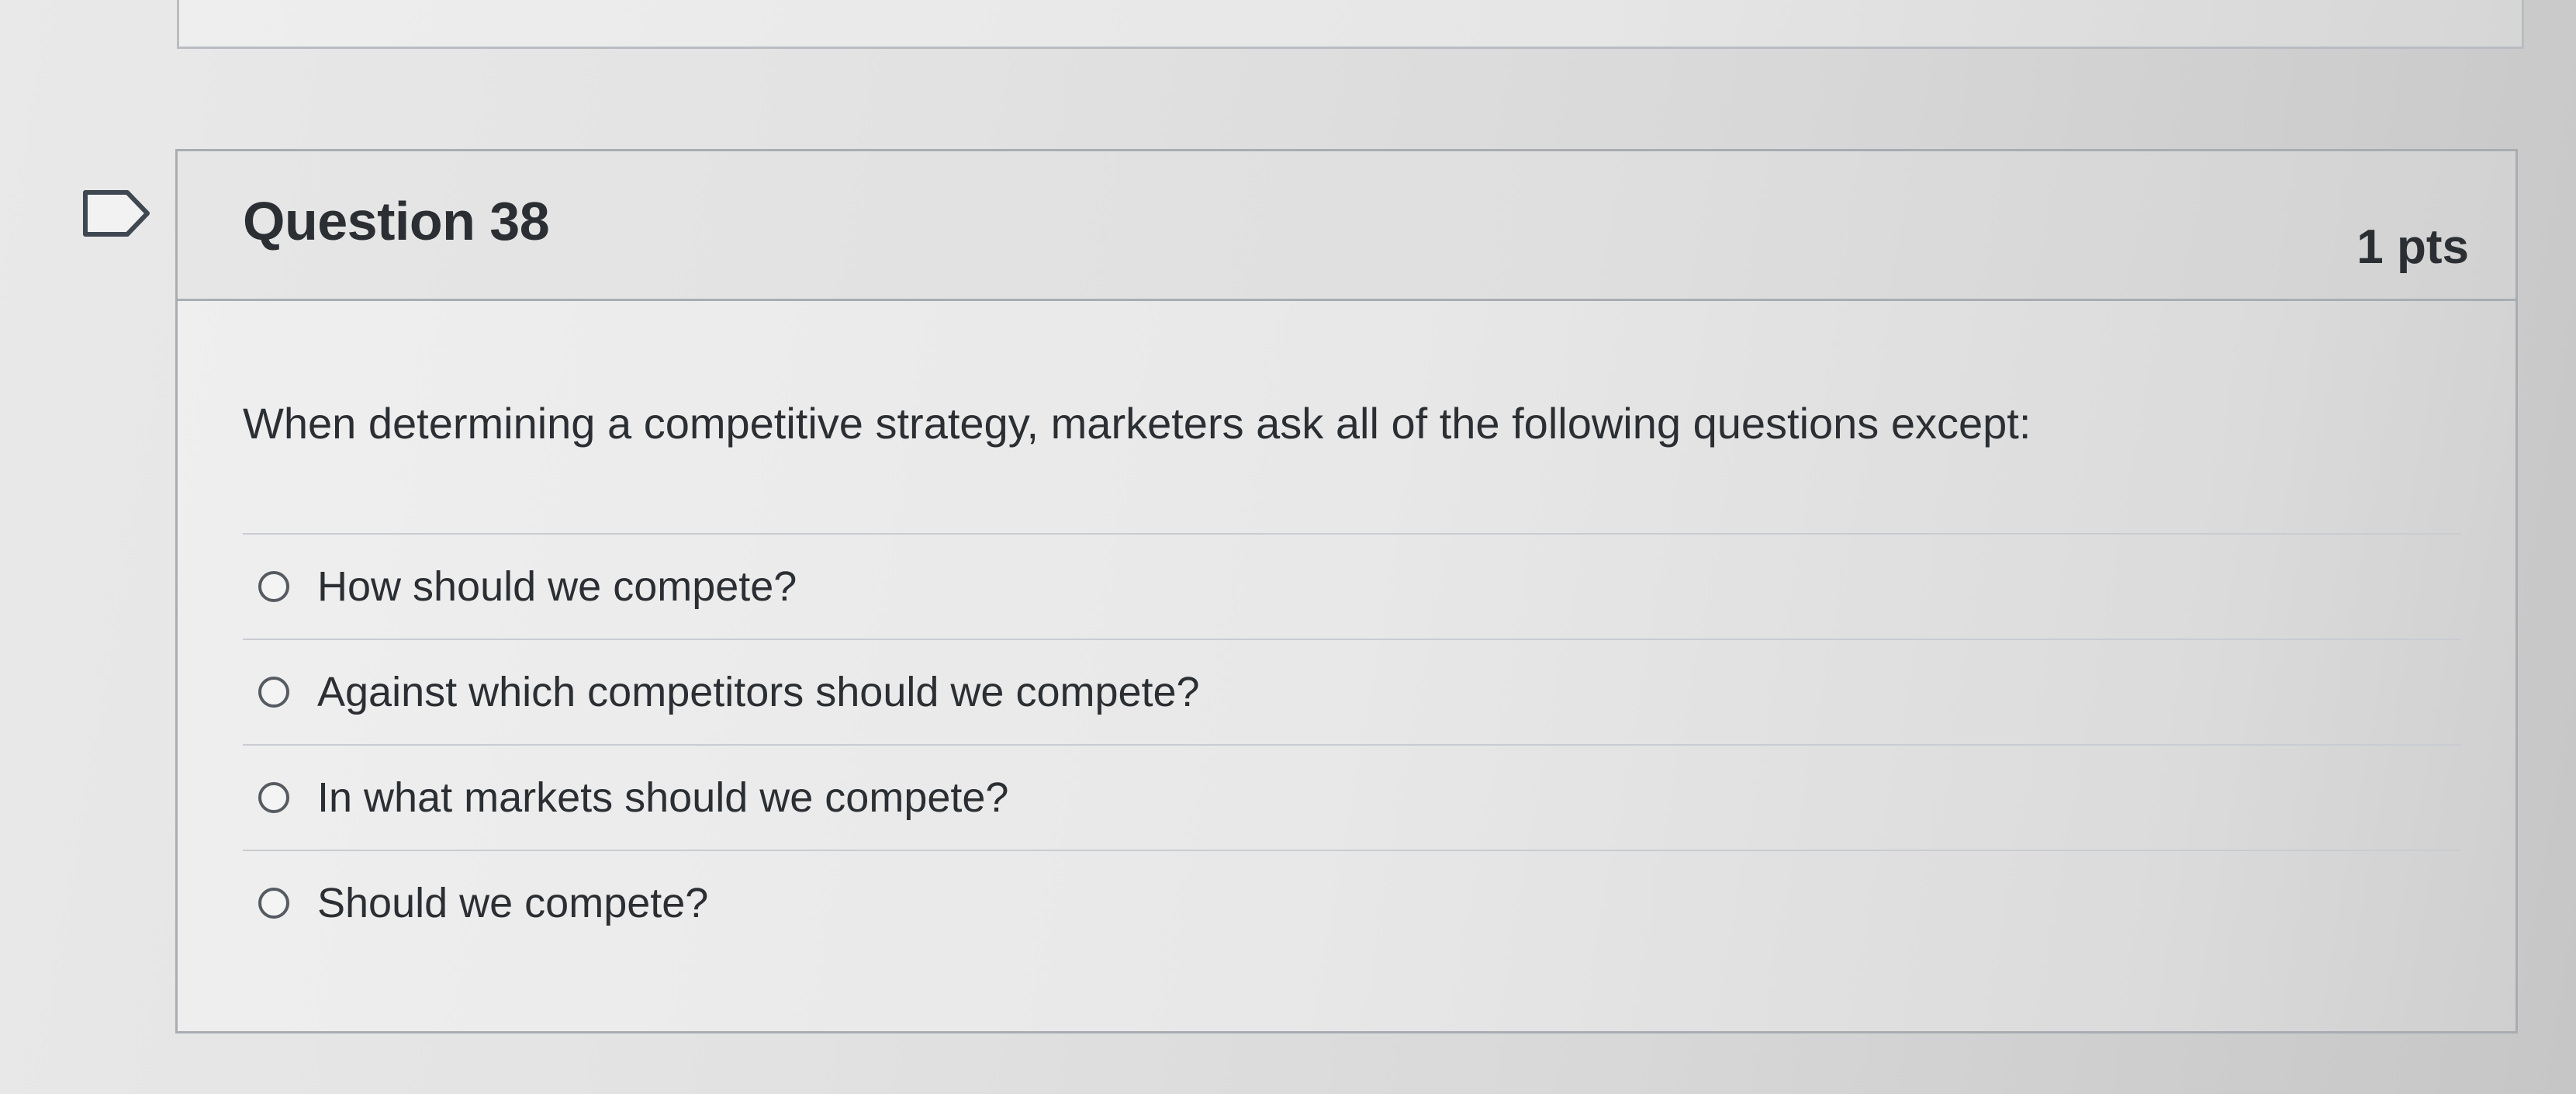 The image size is (2576, 1094). I want to click on answer-label: Should we compete?, so click(512, 903).